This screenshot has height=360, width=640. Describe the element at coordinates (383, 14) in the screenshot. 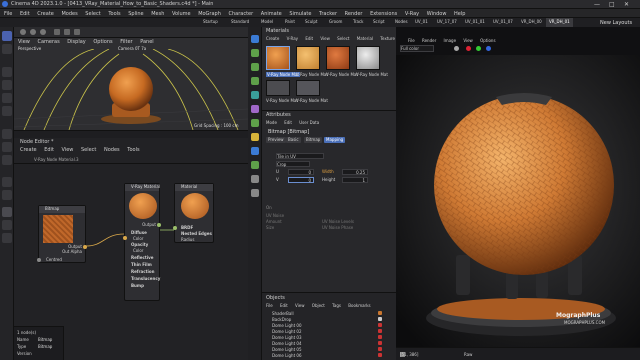

I see `menu-extensions: Extensions` at that location.